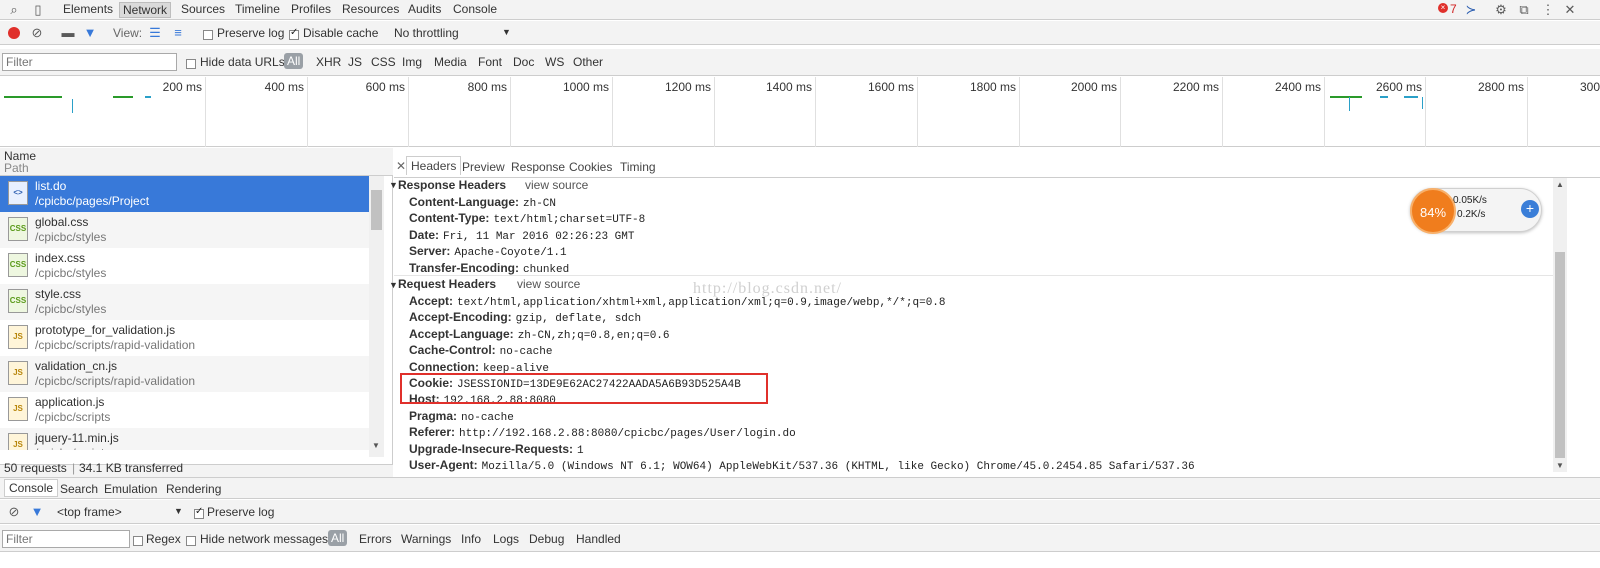 The image size is (1600, 568). Describe the element at coordinates (800, 488) in the screenshot. I see `drawer-tab-bar: Console Search Emulation Rendering` at that location.